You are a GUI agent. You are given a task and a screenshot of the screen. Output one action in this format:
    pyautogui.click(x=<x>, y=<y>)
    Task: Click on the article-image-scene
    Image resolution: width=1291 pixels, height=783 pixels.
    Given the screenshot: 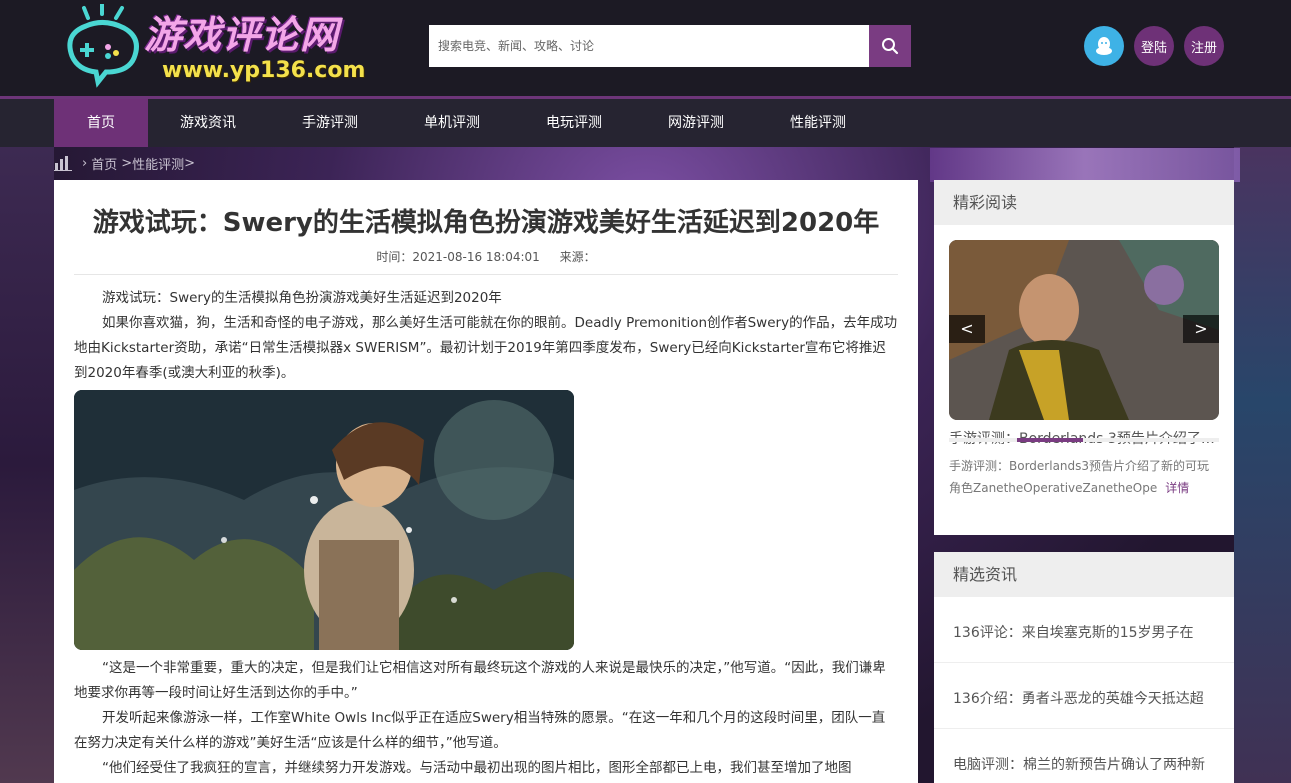 What is the action you would take?
    pyautogui.click(x=324, y=520)
    